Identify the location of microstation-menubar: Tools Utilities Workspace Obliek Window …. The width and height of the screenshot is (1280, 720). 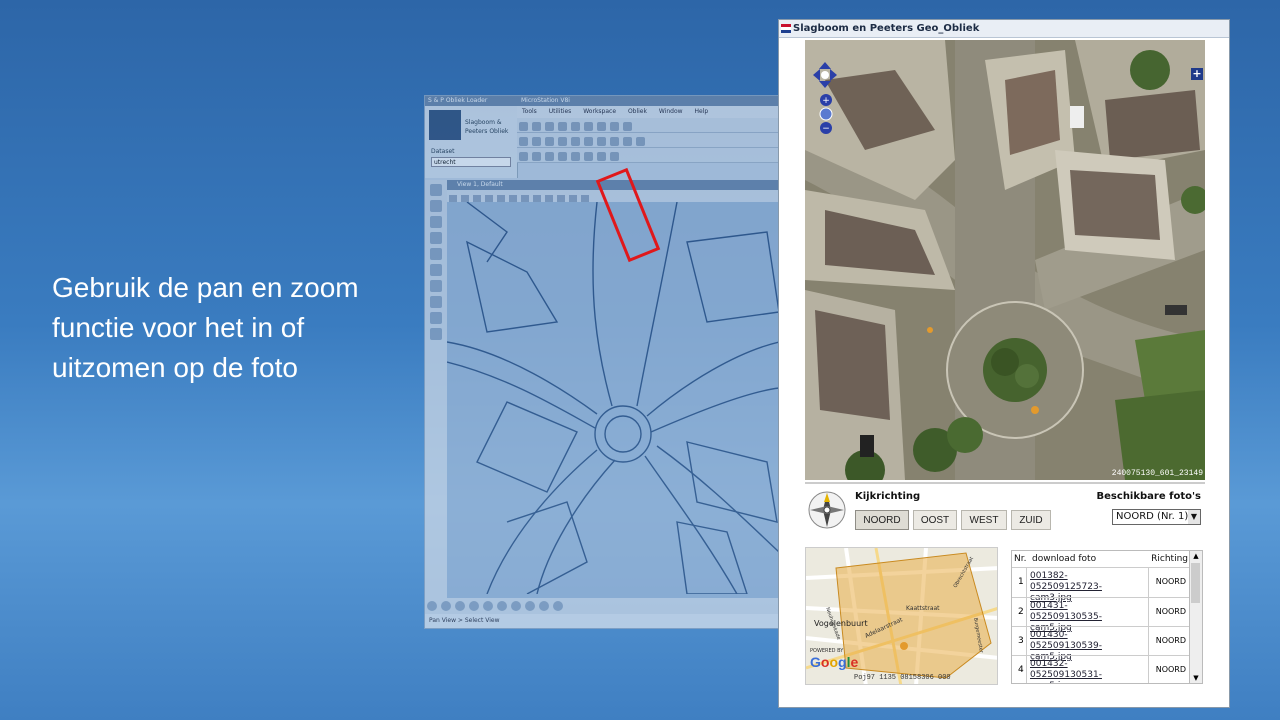
(648, 112).